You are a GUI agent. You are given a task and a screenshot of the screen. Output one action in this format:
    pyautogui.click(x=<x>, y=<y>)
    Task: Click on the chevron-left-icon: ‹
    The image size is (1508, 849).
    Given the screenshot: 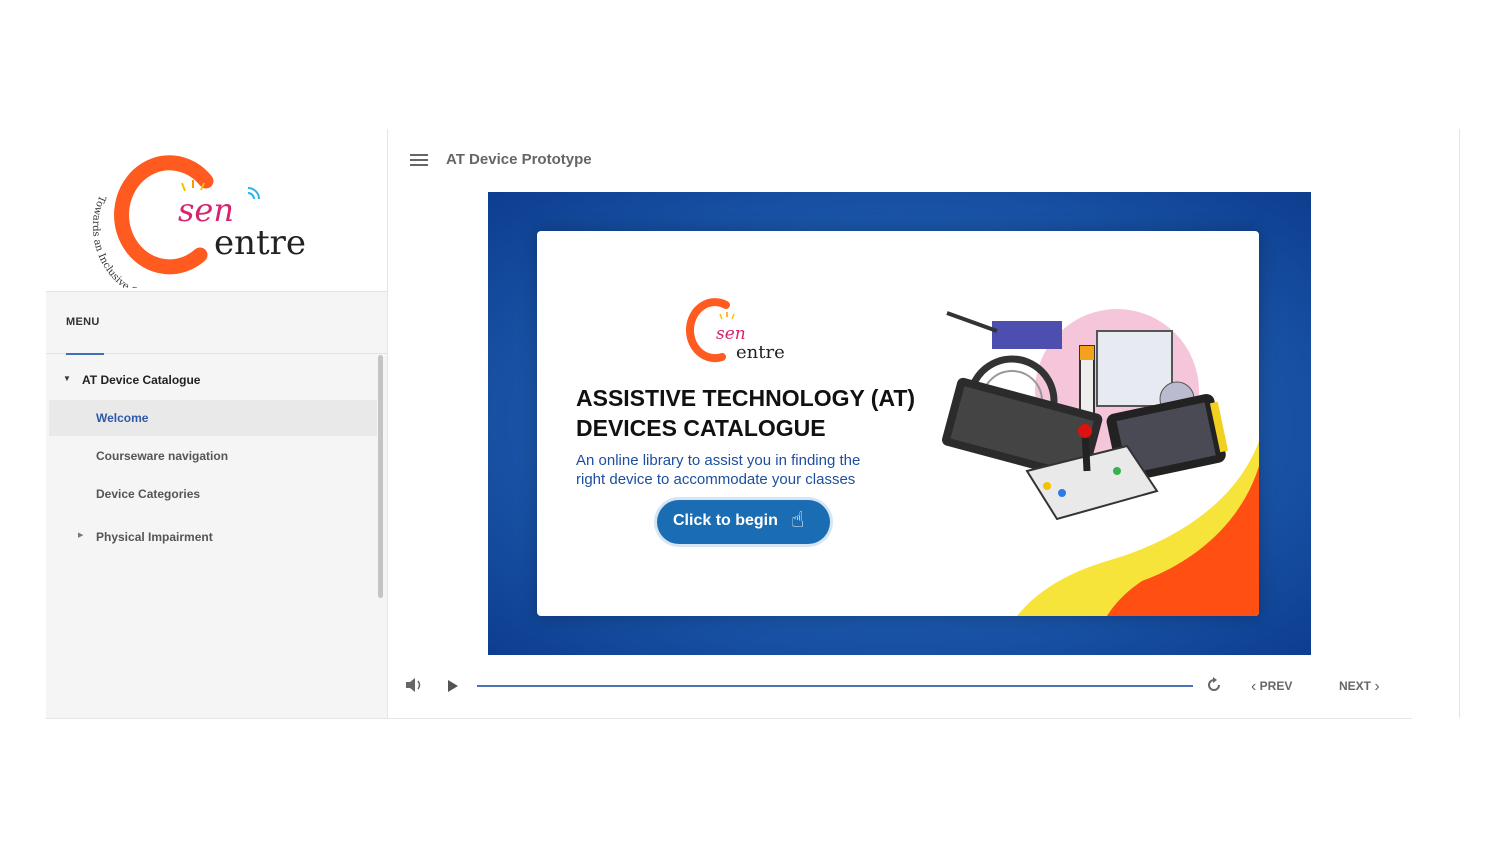 What is the action you would take?
    pyautogui.click(x=1254, y=686)
    